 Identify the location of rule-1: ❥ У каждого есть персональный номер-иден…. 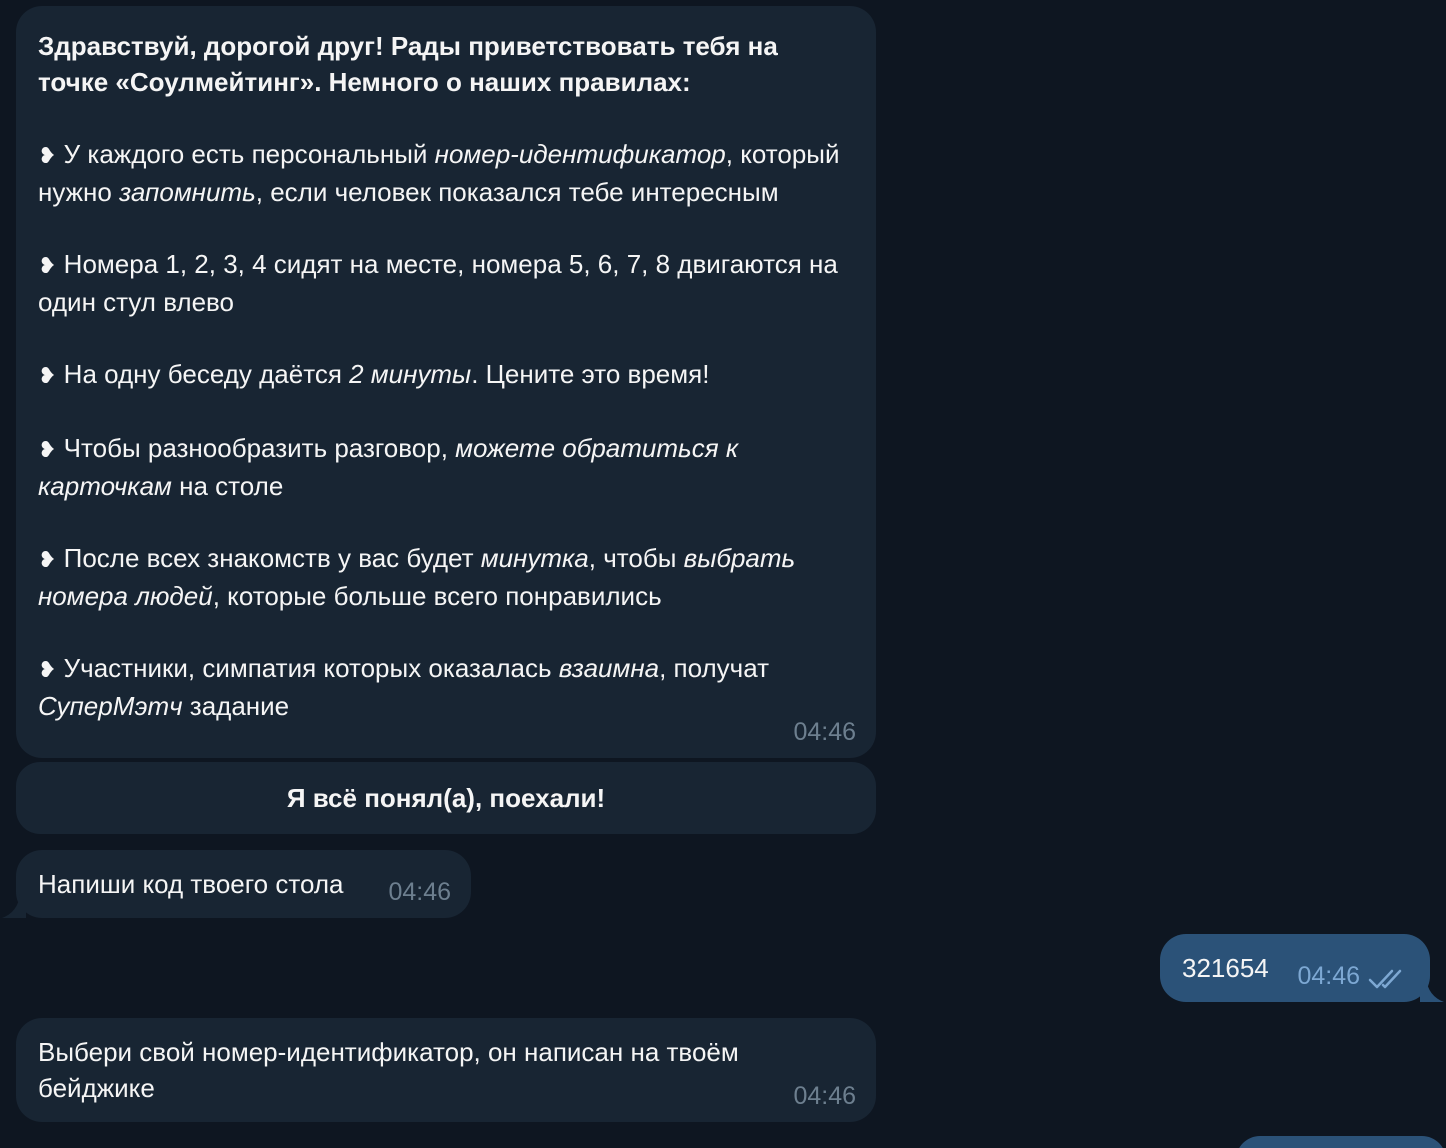
(446, 173).